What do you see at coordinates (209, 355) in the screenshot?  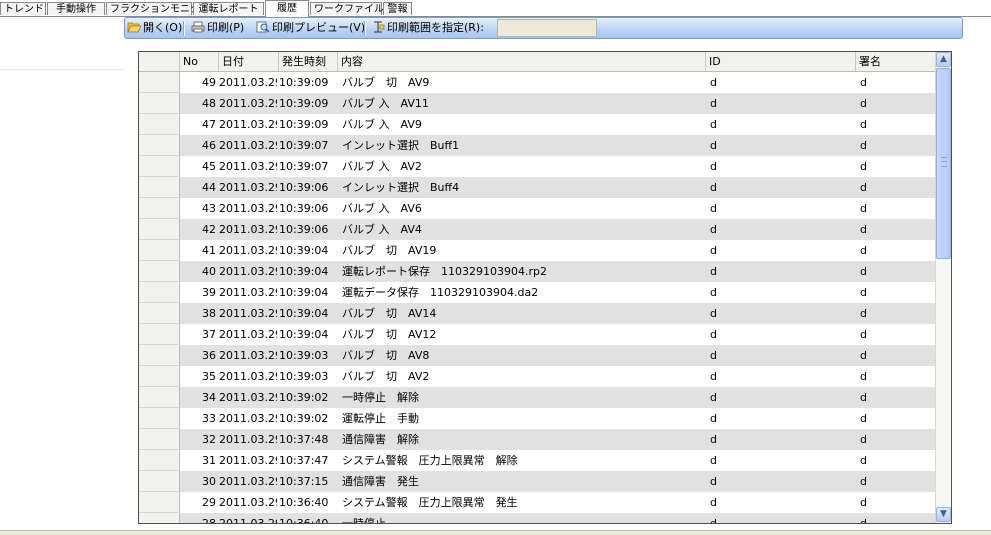 I see `cell-no: 36` at bounding box center [209, 355].